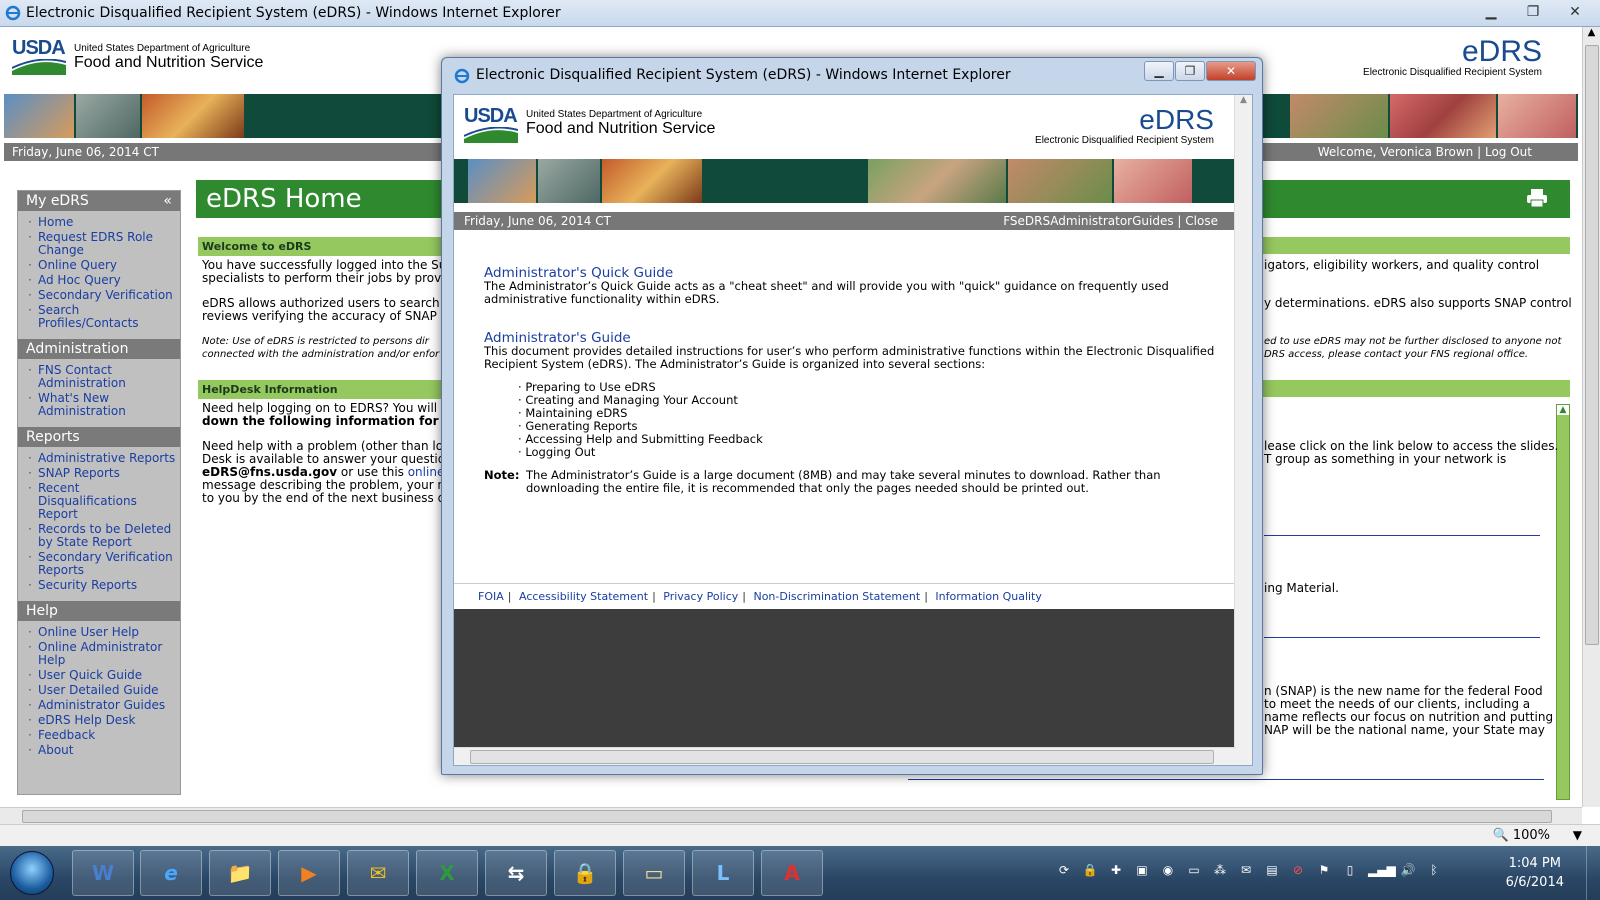  What do you see at coordinates (99, 317) in the screenshot?
I see `nav-item-search-profiles: Search Profiles/Contacts` at bounding box center [99, 317].